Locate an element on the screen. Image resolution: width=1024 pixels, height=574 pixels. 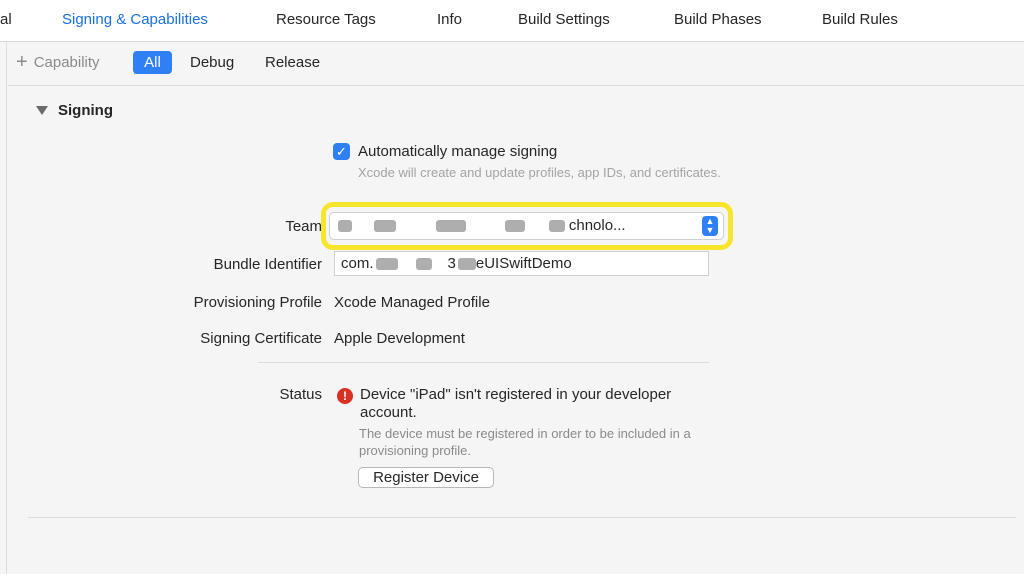
bundle-identifier-field: com. 3 eUISwiftDemo is located at coordinates (521, 263).